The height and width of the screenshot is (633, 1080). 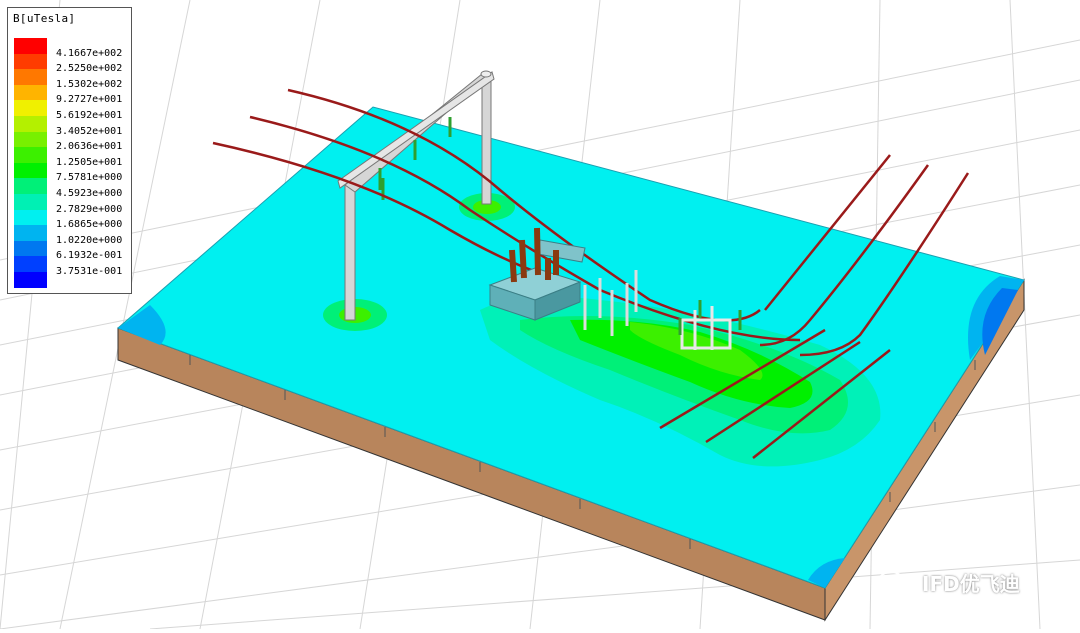 What do you see at coordinates (89, 209) in the screenshot?
I see `legend-tick-label: 2.7829e+000` at bounding box center [89, 209].